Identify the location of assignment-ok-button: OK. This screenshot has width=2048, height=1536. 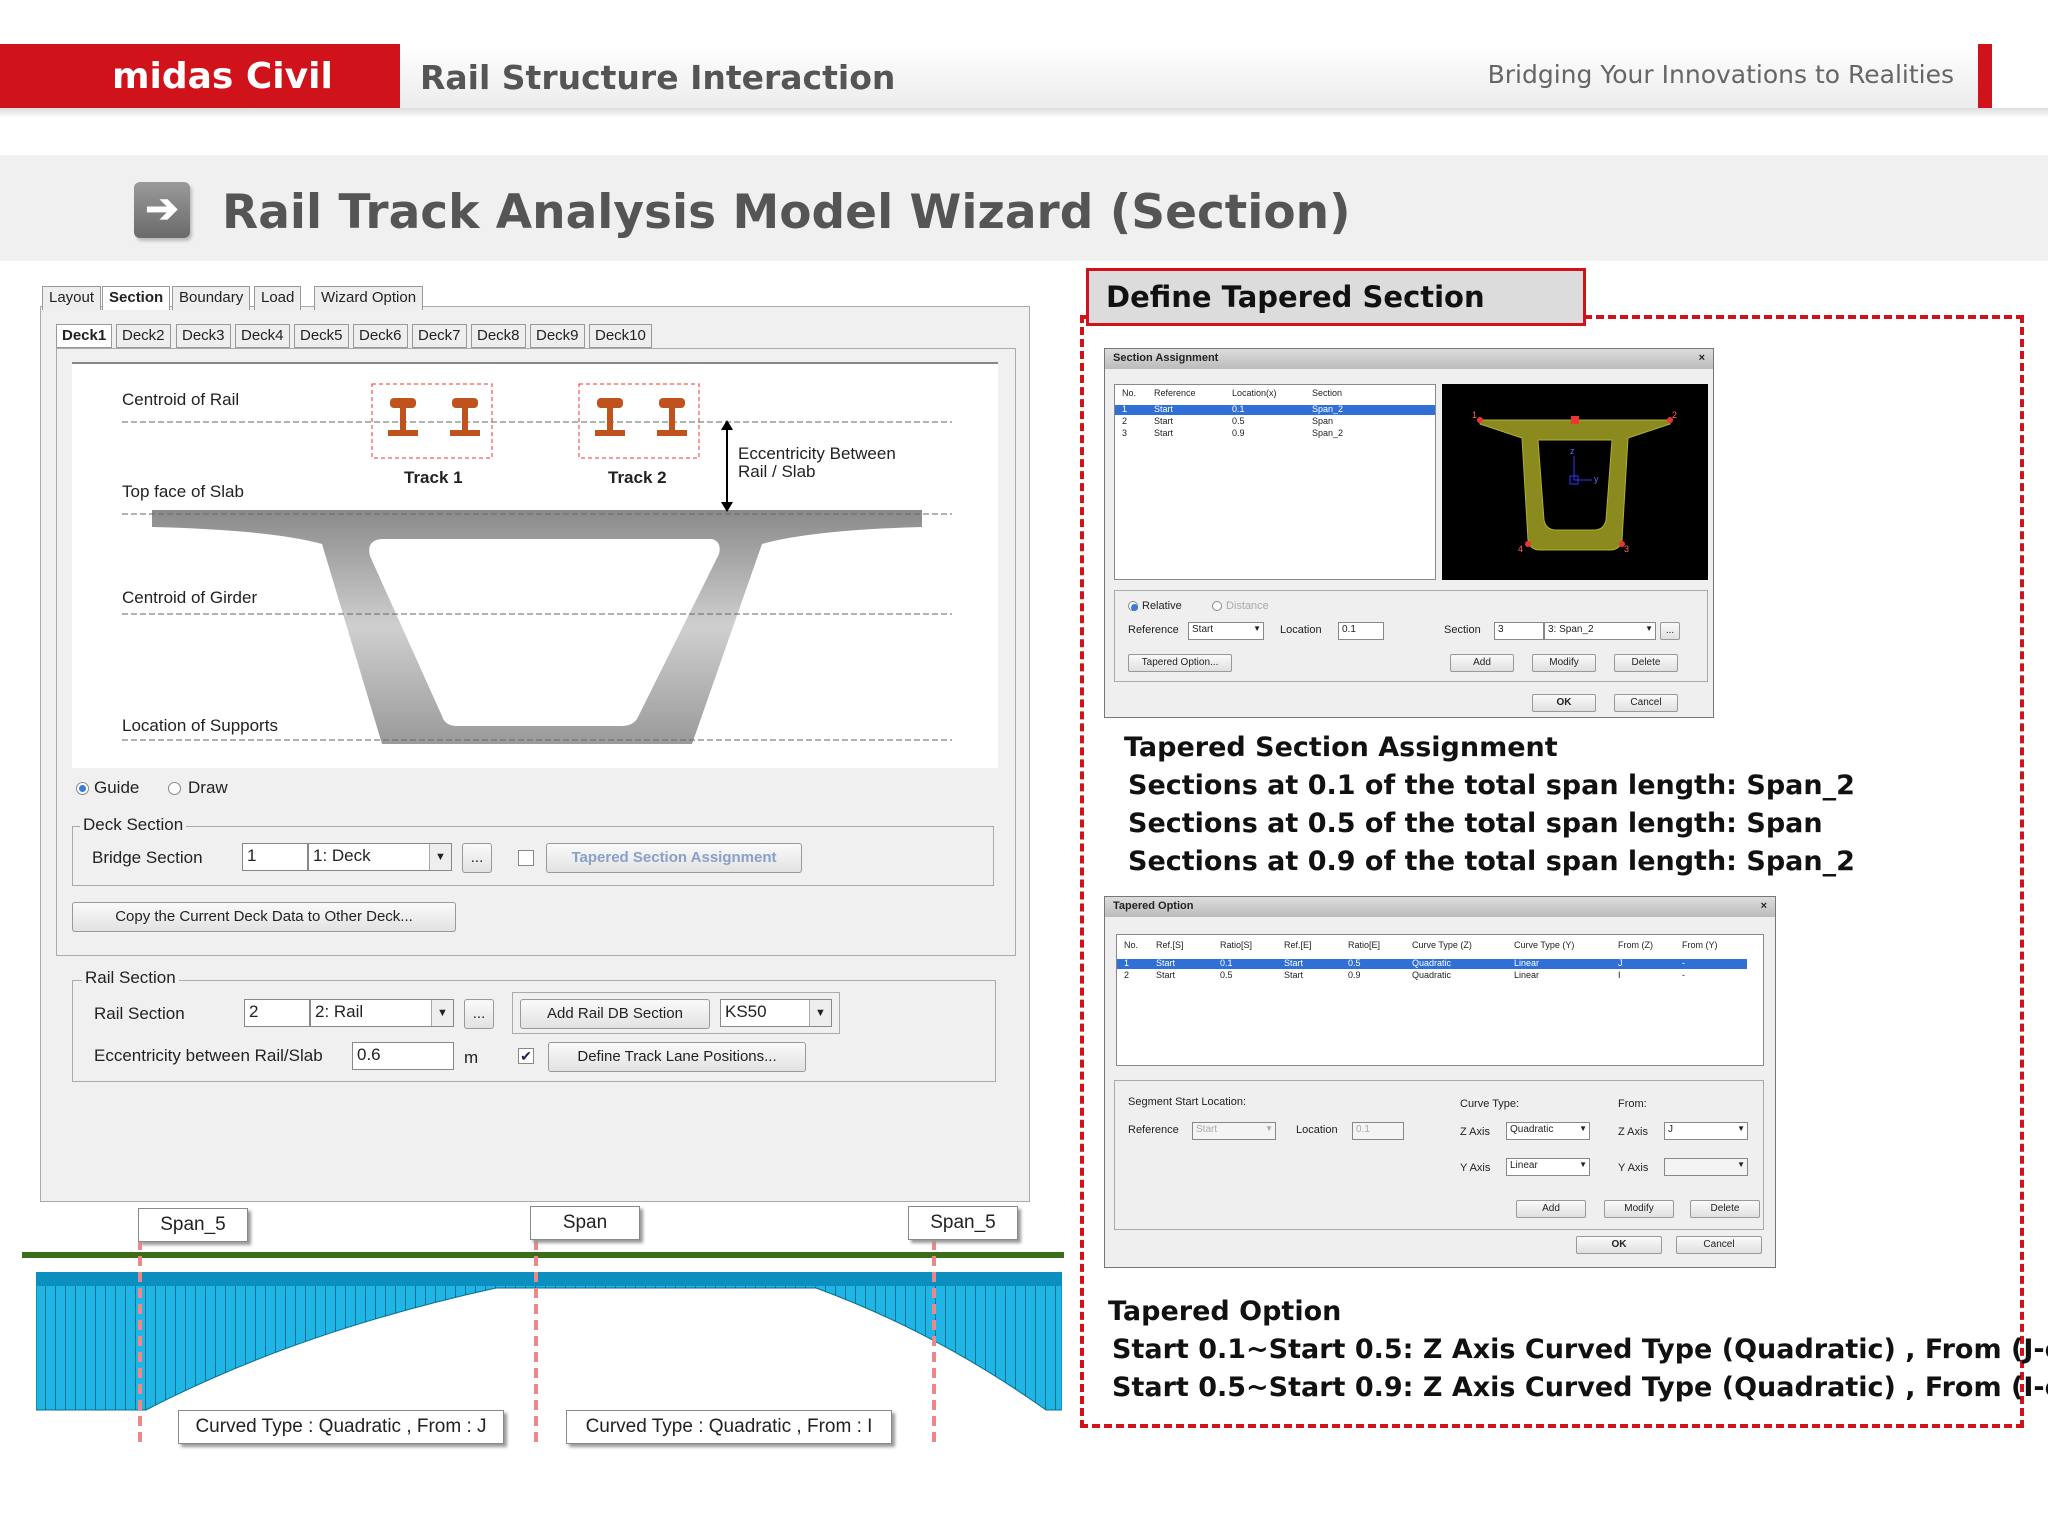
(1564, 703).